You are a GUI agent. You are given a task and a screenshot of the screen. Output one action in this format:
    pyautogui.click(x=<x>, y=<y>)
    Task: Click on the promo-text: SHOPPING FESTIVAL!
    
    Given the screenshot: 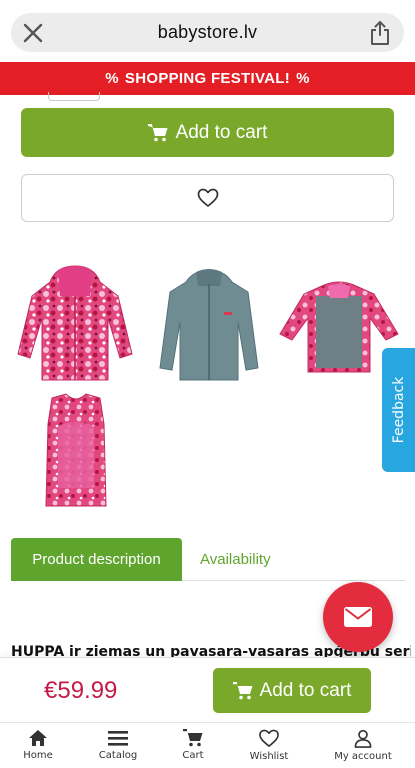 What is the action you would take?
    pyautogui.click(x=207, y=78)
    